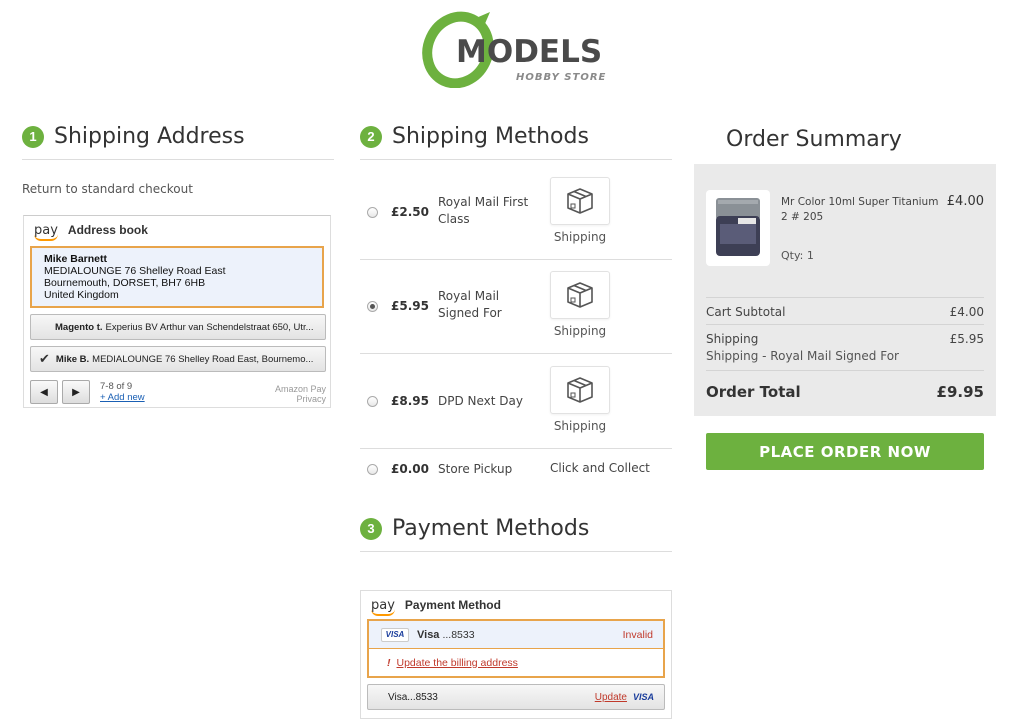 The image size is (1024, 719). I want to click on previous-page-button: ◀, so click(44, 392).